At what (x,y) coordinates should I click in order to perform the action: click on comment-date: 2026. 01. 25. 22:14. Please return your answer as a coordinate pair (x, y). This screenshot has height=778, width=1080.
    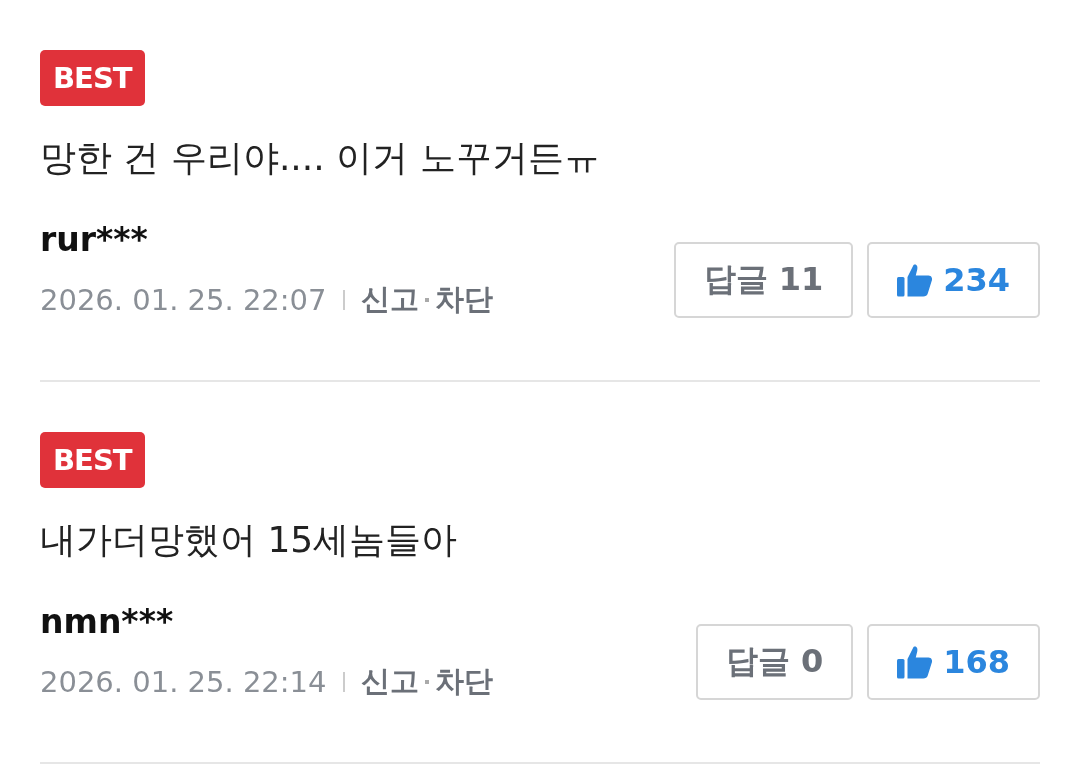
    Looking at the image, I should click on (183, 682).